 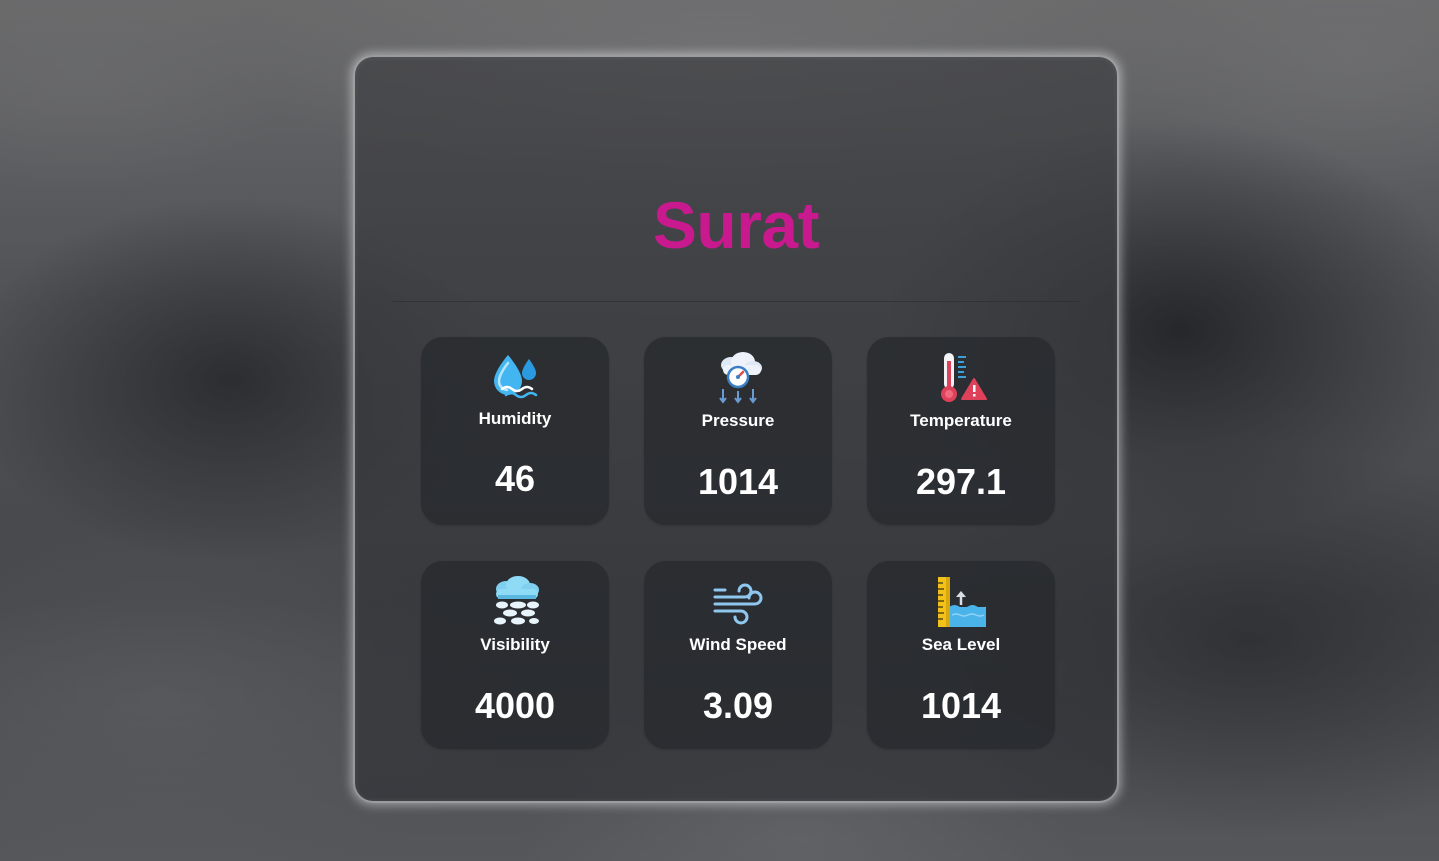 I want to click on city-name: Surat, so click(x=736, y=225).